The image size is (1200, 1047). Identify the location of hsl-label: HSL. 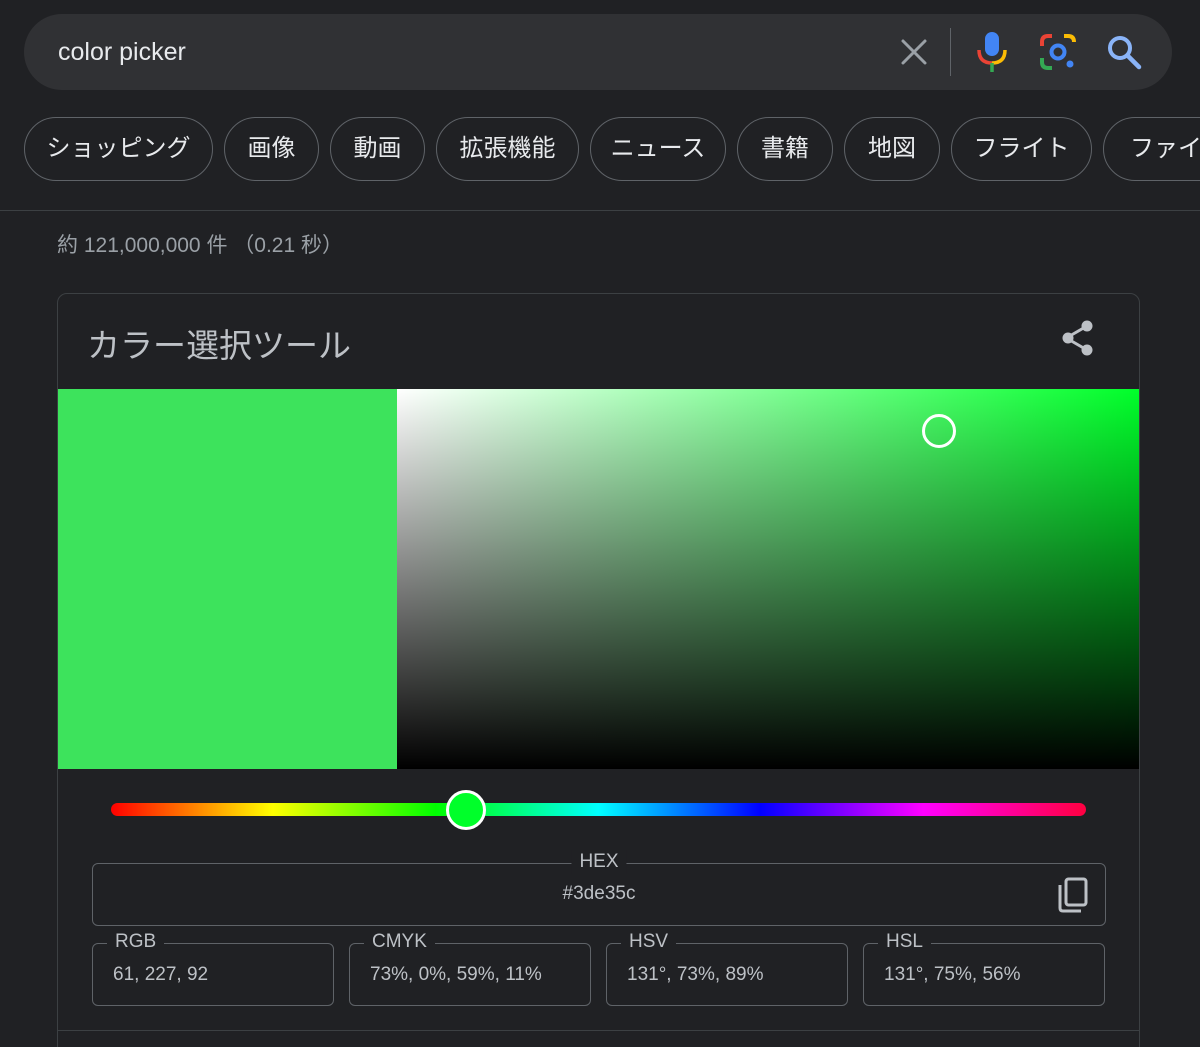
(904, 942).